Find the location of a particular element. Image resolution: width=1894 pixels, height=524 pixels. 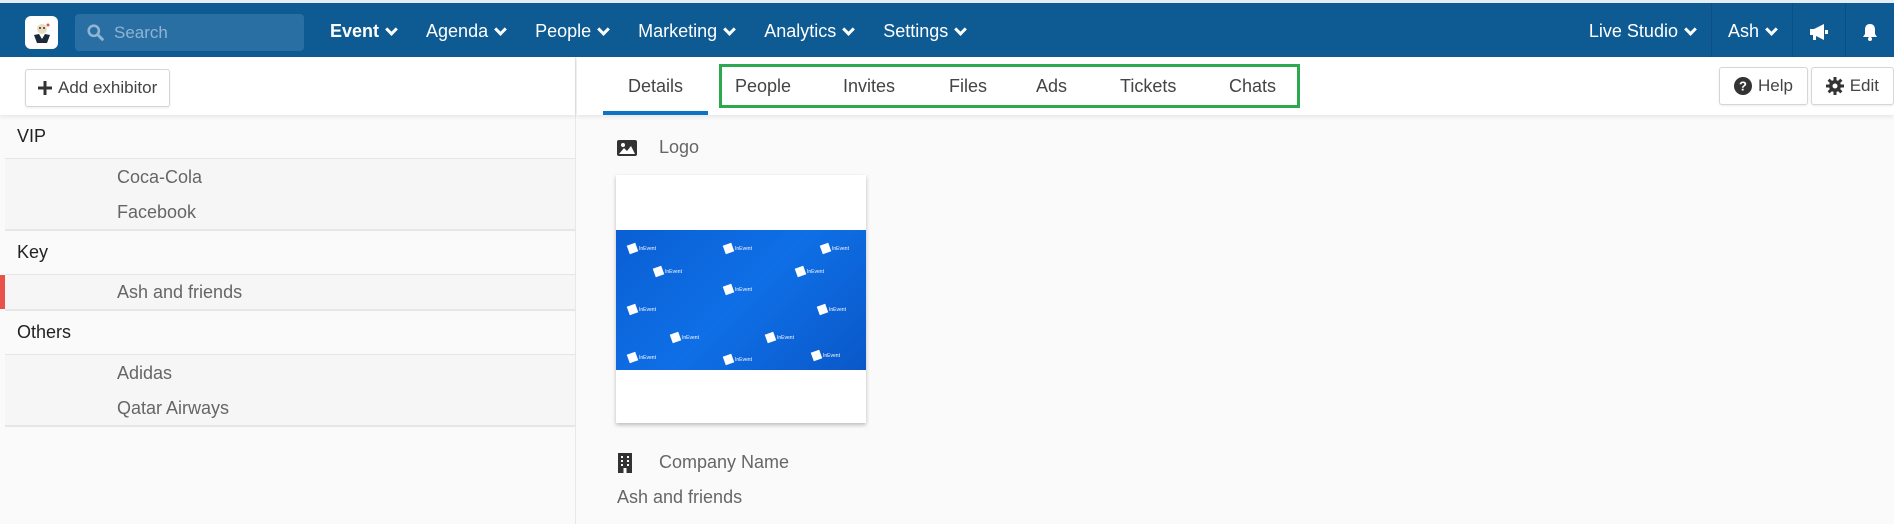

edit-button: Edit is located at coordinates (1852, 86).